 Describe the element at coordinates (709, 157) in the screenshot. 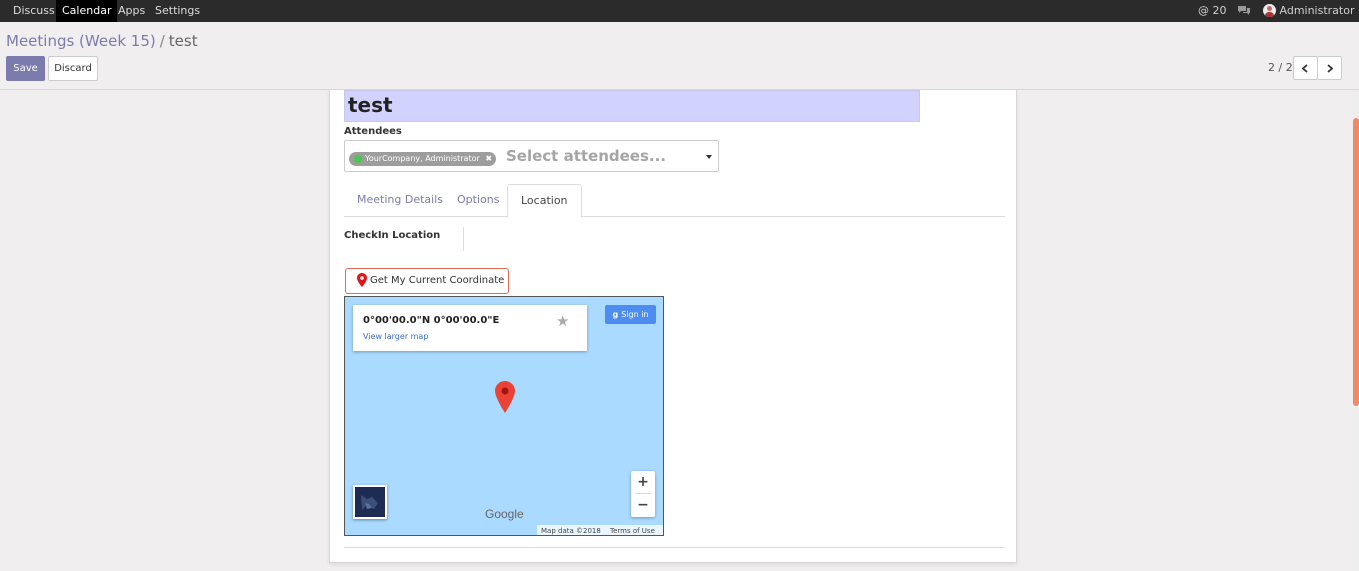

I see `dropdown-caret-icon` at that location.